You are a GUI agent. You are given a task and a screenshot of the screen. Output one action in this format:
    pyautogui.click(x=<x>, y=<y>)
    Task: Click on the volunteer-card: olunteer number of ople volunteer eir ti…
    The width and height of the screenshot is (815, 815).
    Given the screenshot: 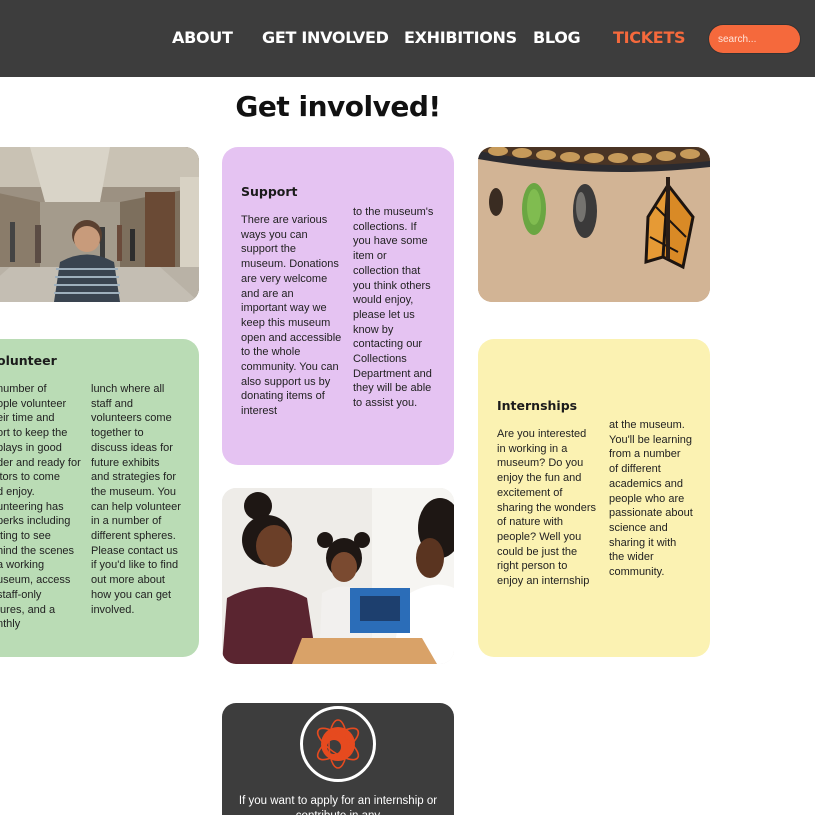 What is the action you would take?
    pyautogui.click(x=99, y=498)
    